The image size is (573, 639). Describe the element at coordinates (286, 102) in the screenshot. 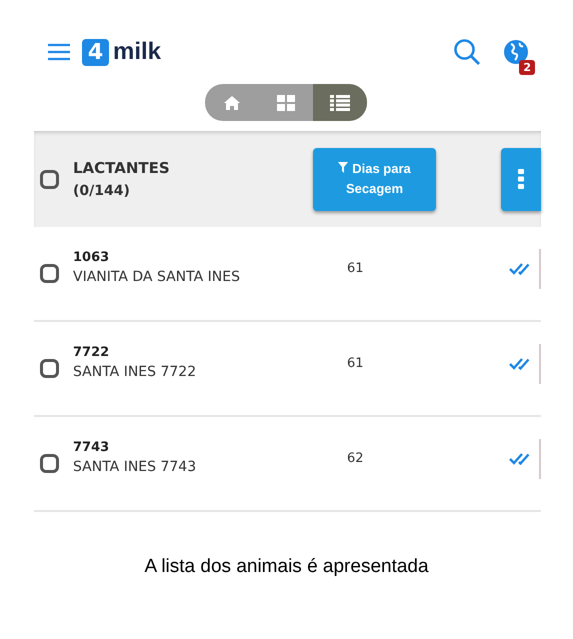

I see `grid-icon` at that location.